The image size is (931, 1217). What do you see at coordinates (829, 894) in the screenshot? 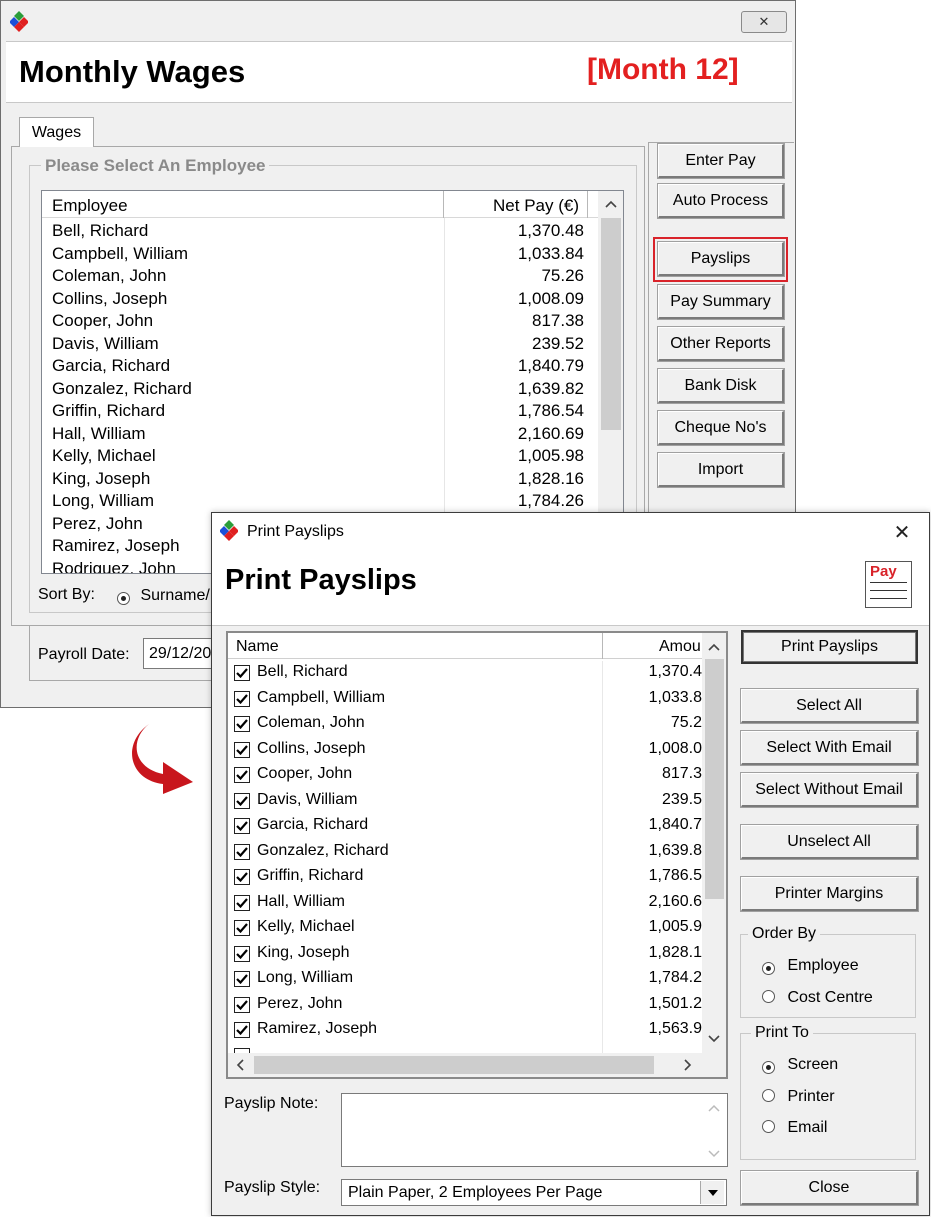
I see `printer-margins-button: Printer Margins` at bounding box center [829, 894].